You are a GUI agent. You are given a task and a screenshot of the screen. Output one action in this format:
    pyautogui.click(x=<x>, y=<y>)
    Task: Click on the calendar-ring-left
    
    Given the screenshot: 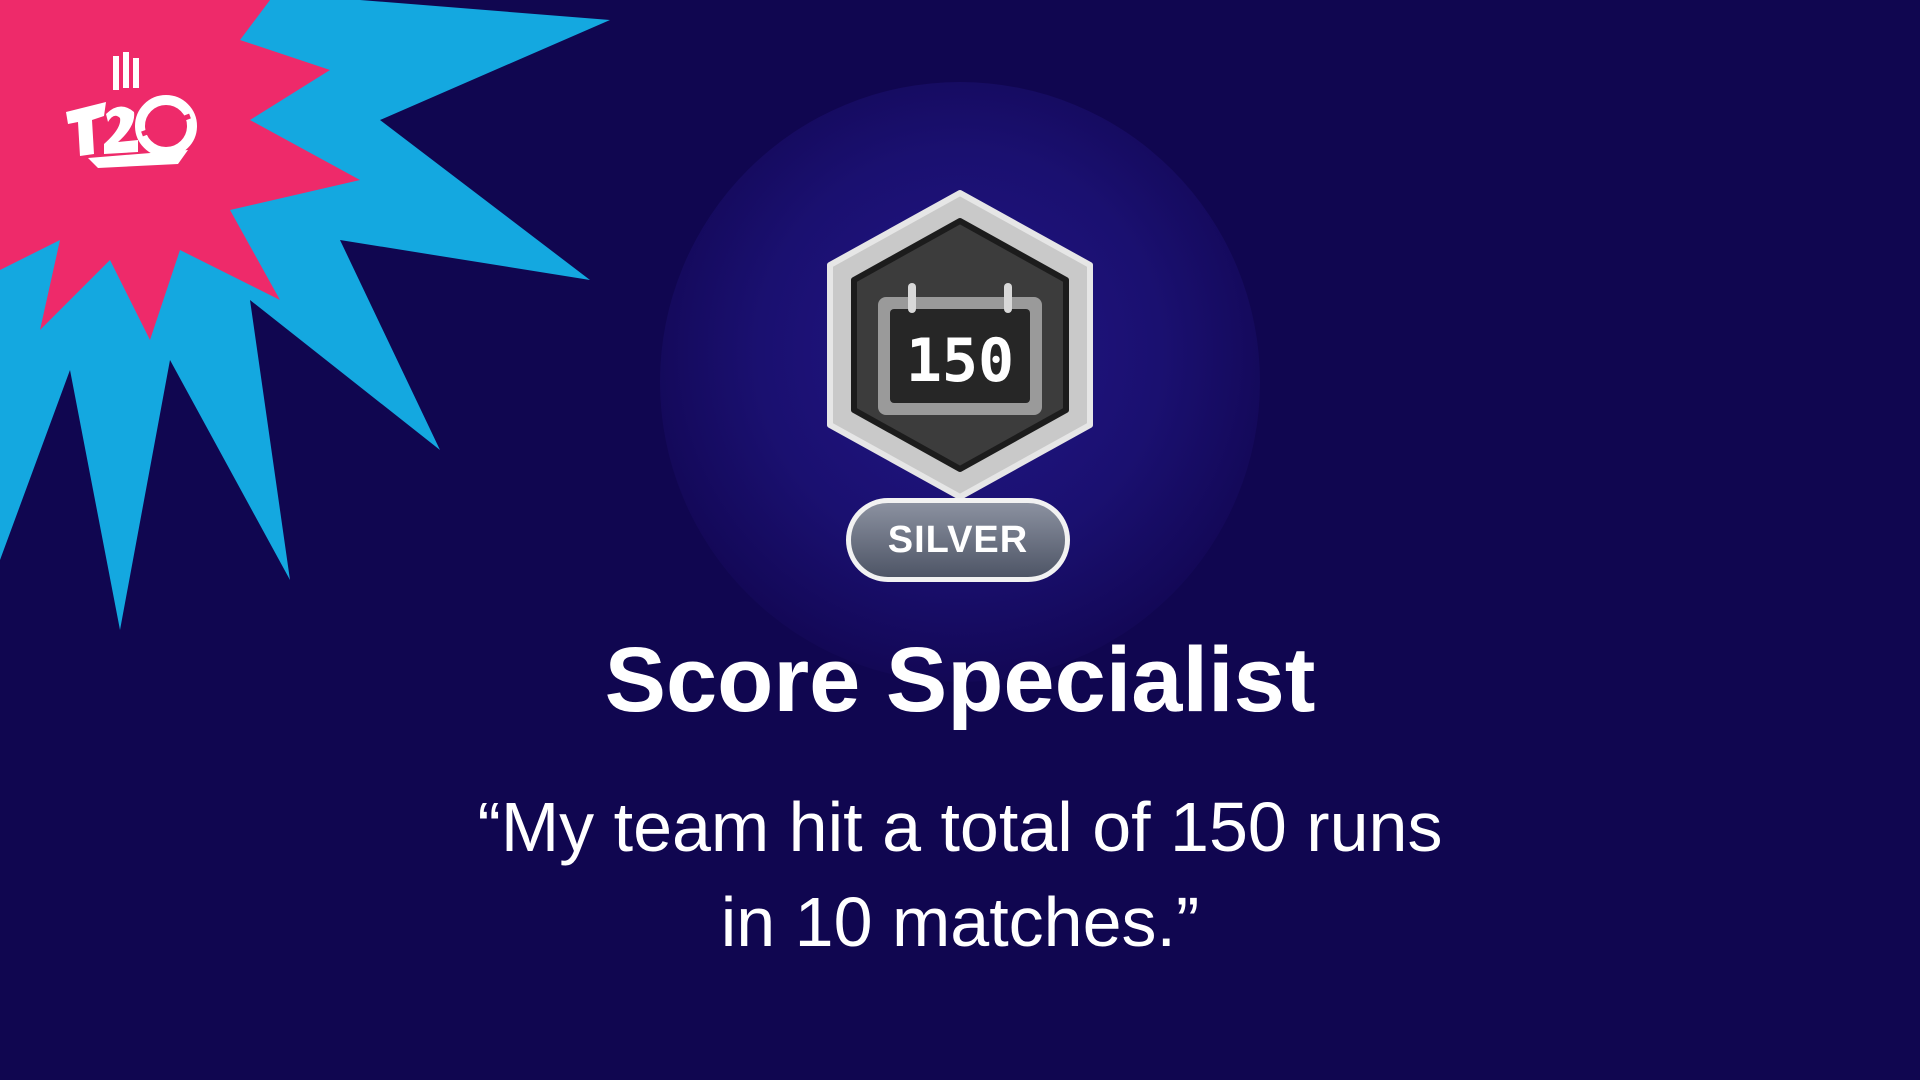 What is the action you would take?
    pyautogui.click(x=912, y=298)
    